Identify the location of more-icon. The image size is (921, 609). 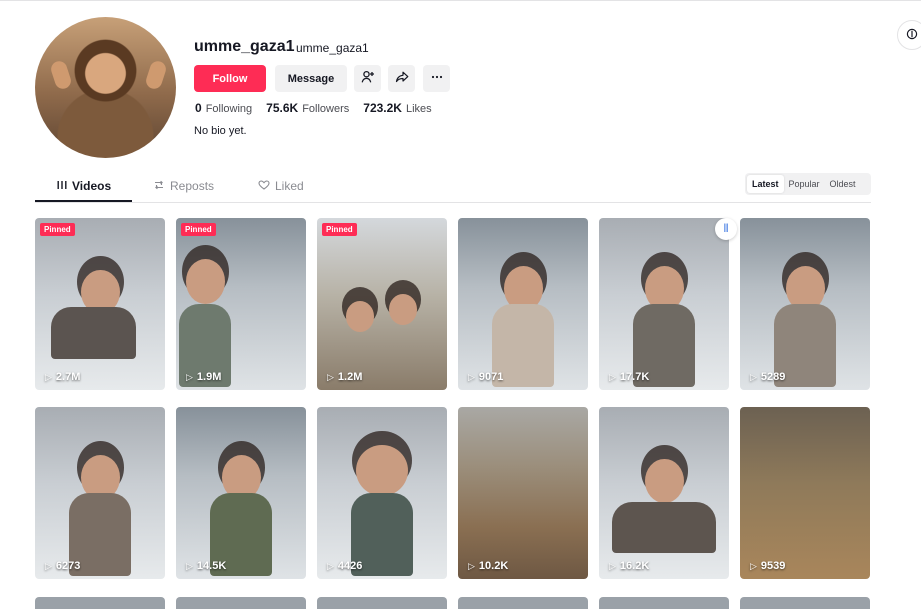
(437, 78).